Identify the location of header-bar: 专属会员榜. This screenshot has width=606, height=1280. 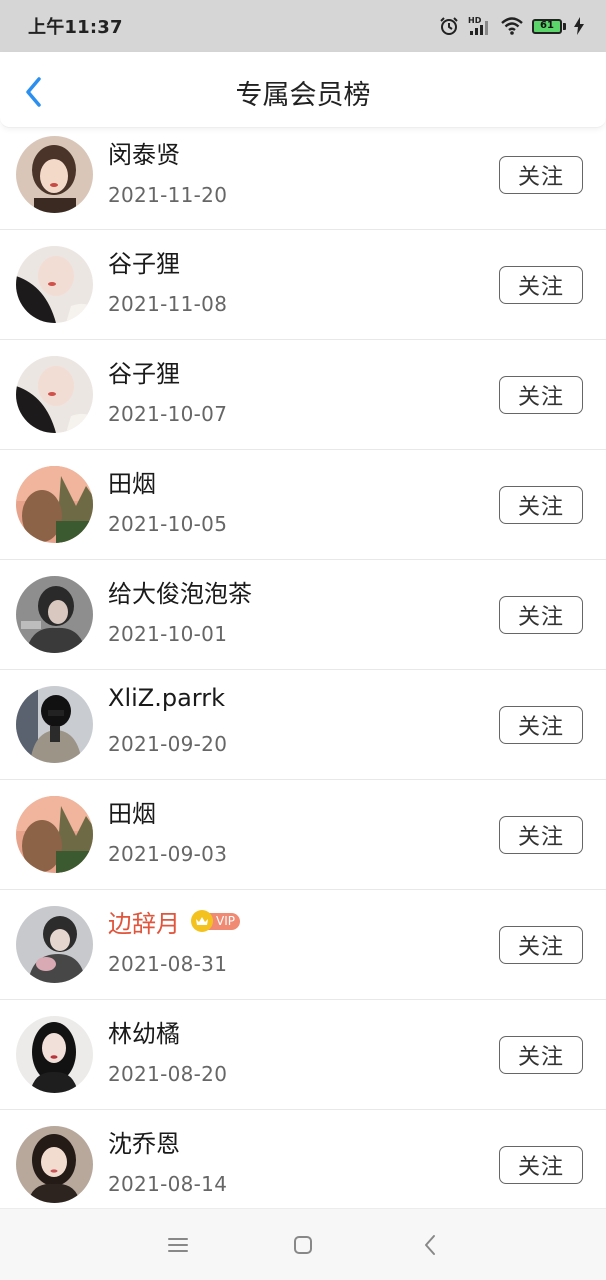
(303, 90).